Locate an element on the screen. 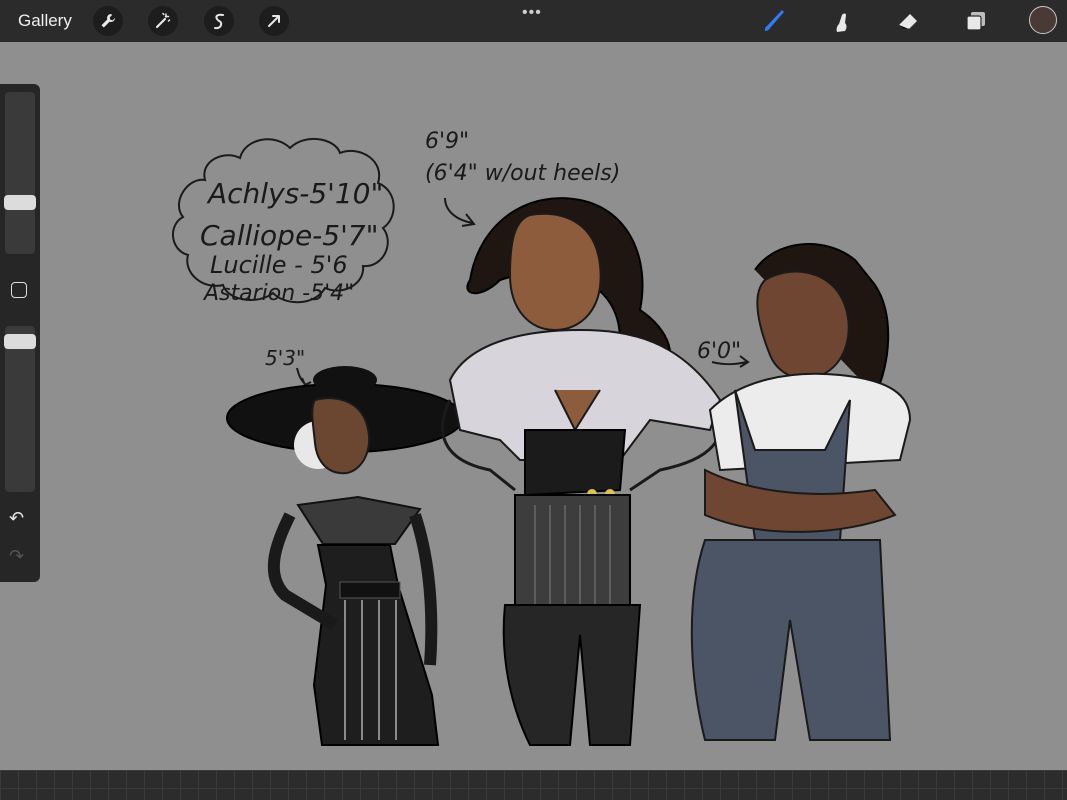 Image resolution: width=1067 pixels, height=800 pixels. brush-button is located at coordinates (775, 21).